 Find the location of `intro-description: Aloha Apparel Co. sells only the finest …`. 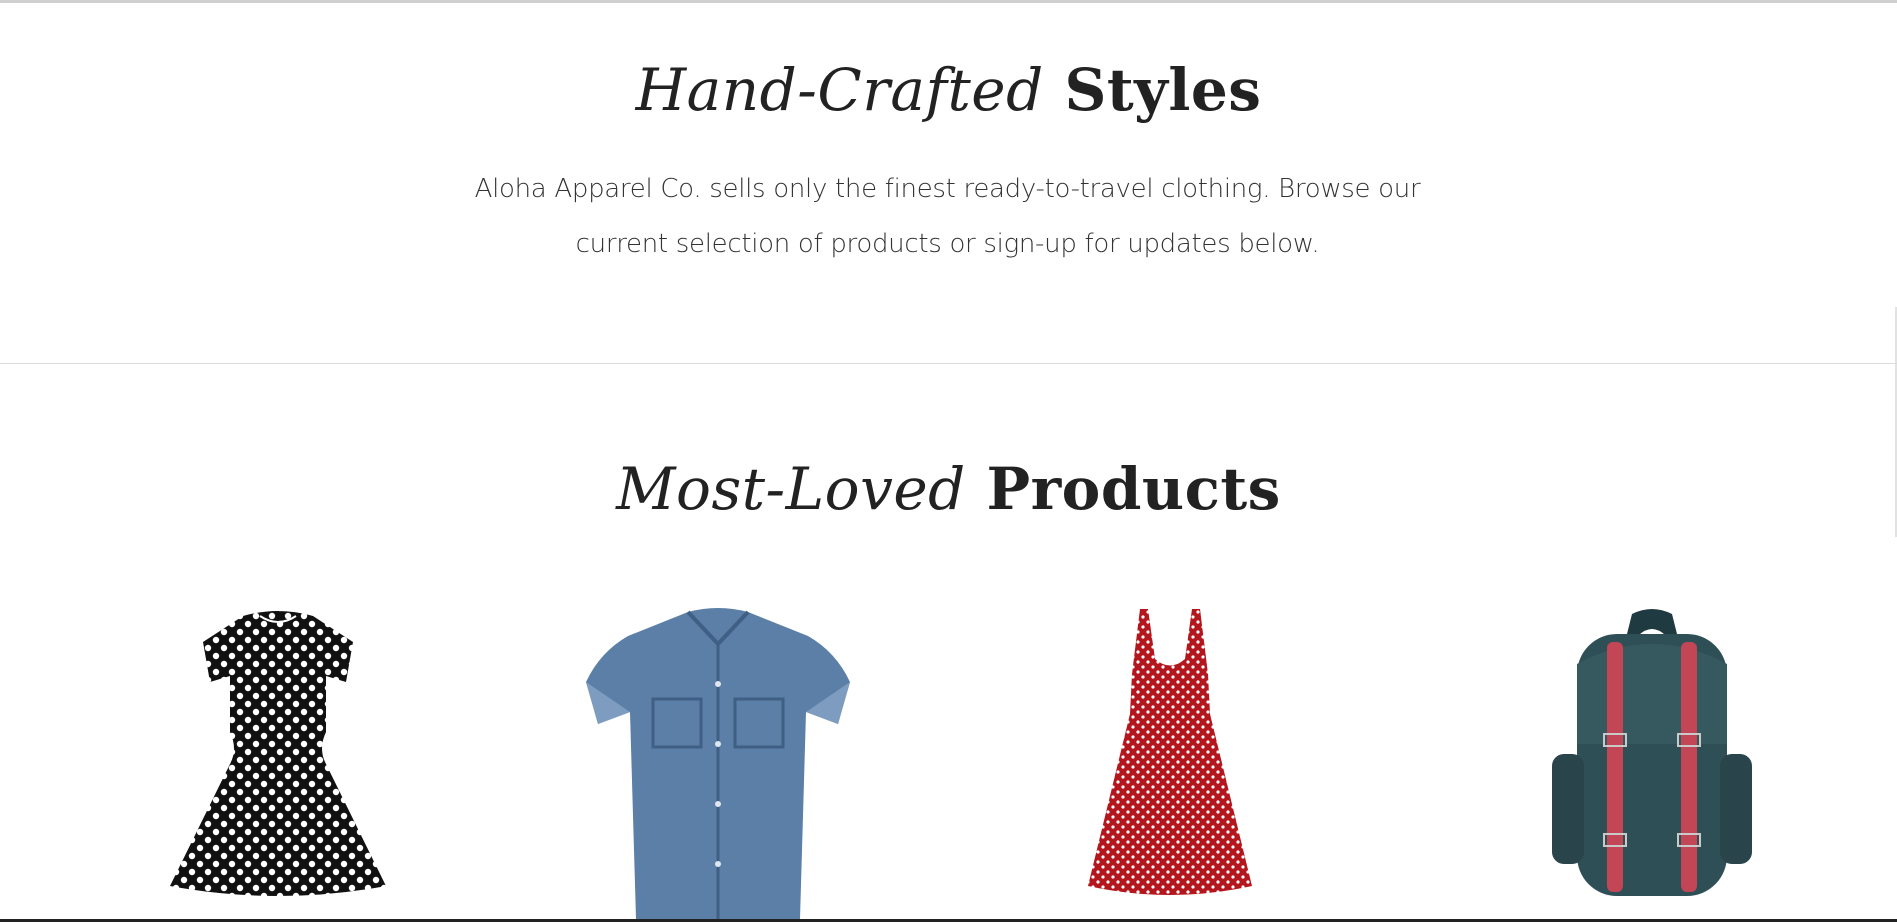

intro-description: Aloha Apparel Co. sells only the finest … is located at coordinates (947, 216).